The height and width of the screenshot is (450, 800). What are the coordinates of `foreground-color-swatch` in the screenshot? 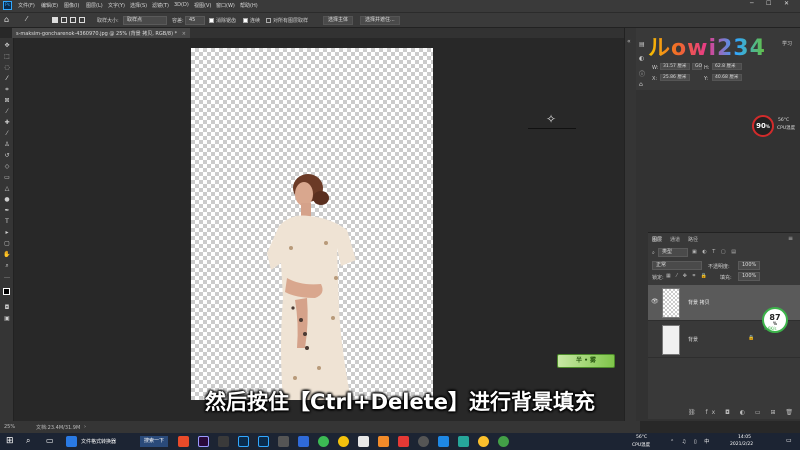 It's located at (6, 291).